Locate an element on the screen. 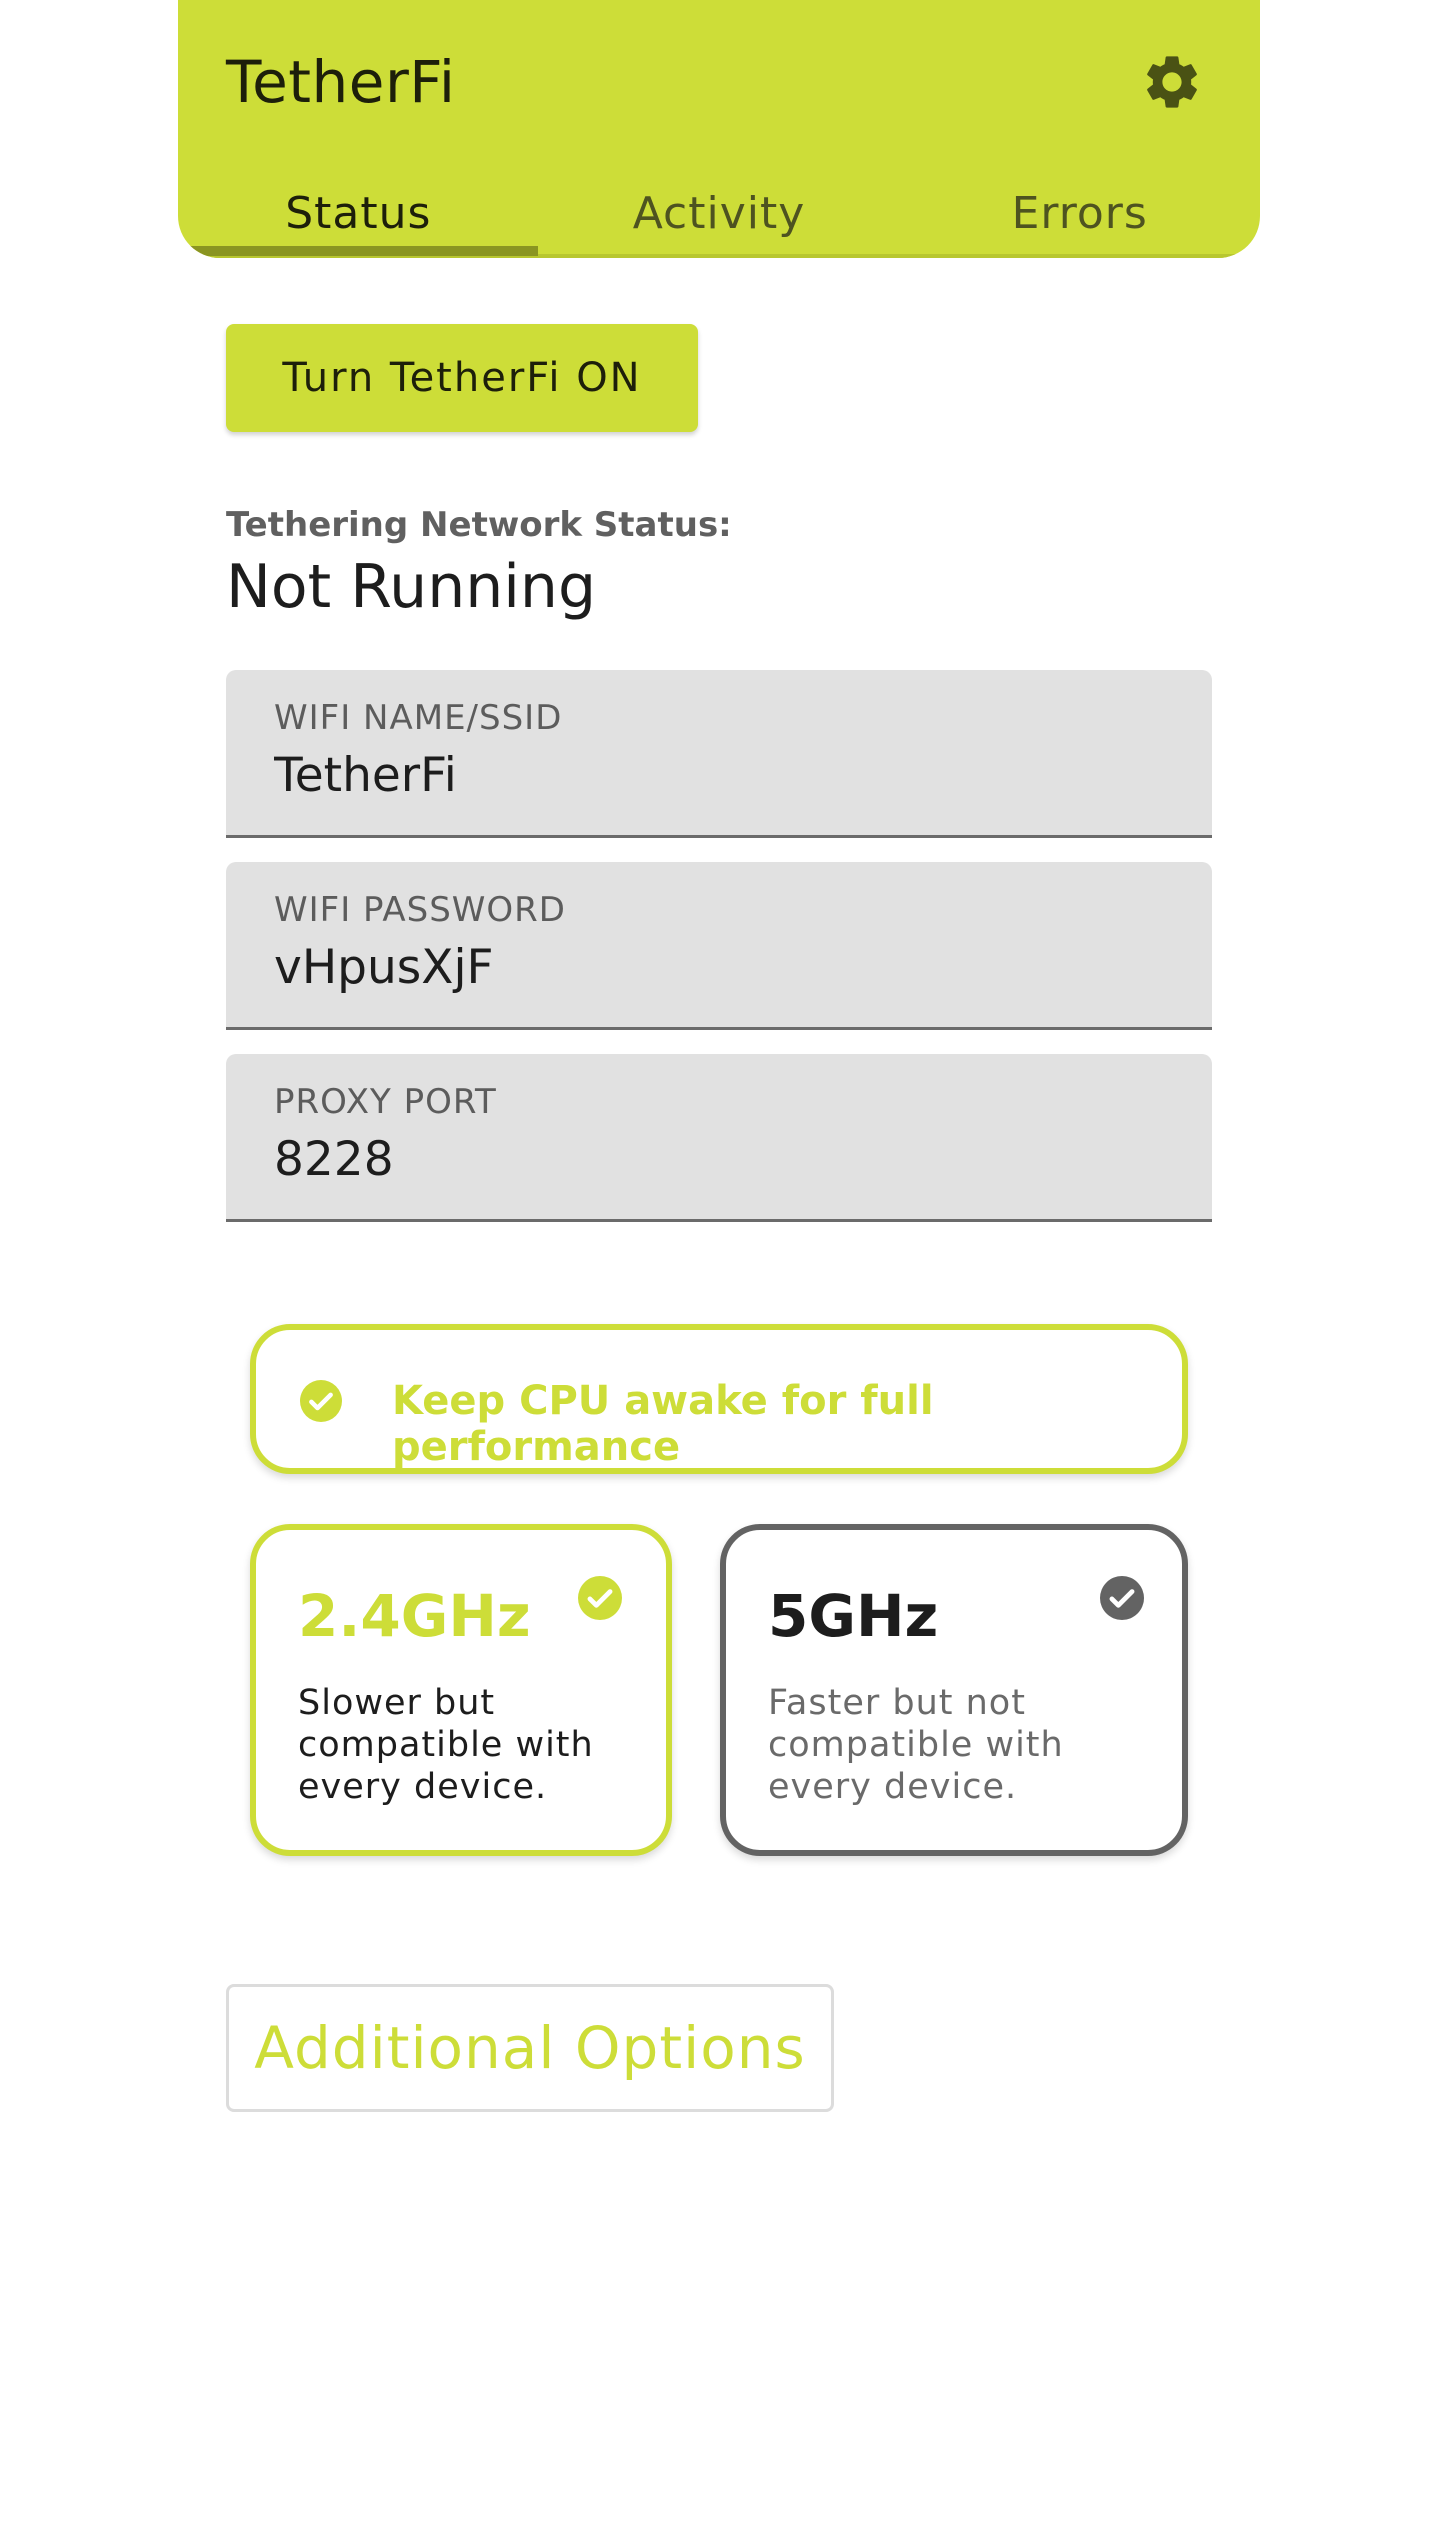 This screenshot has width=1433, height=2546. status-value: Not Running is located at coordinates (411, 587).